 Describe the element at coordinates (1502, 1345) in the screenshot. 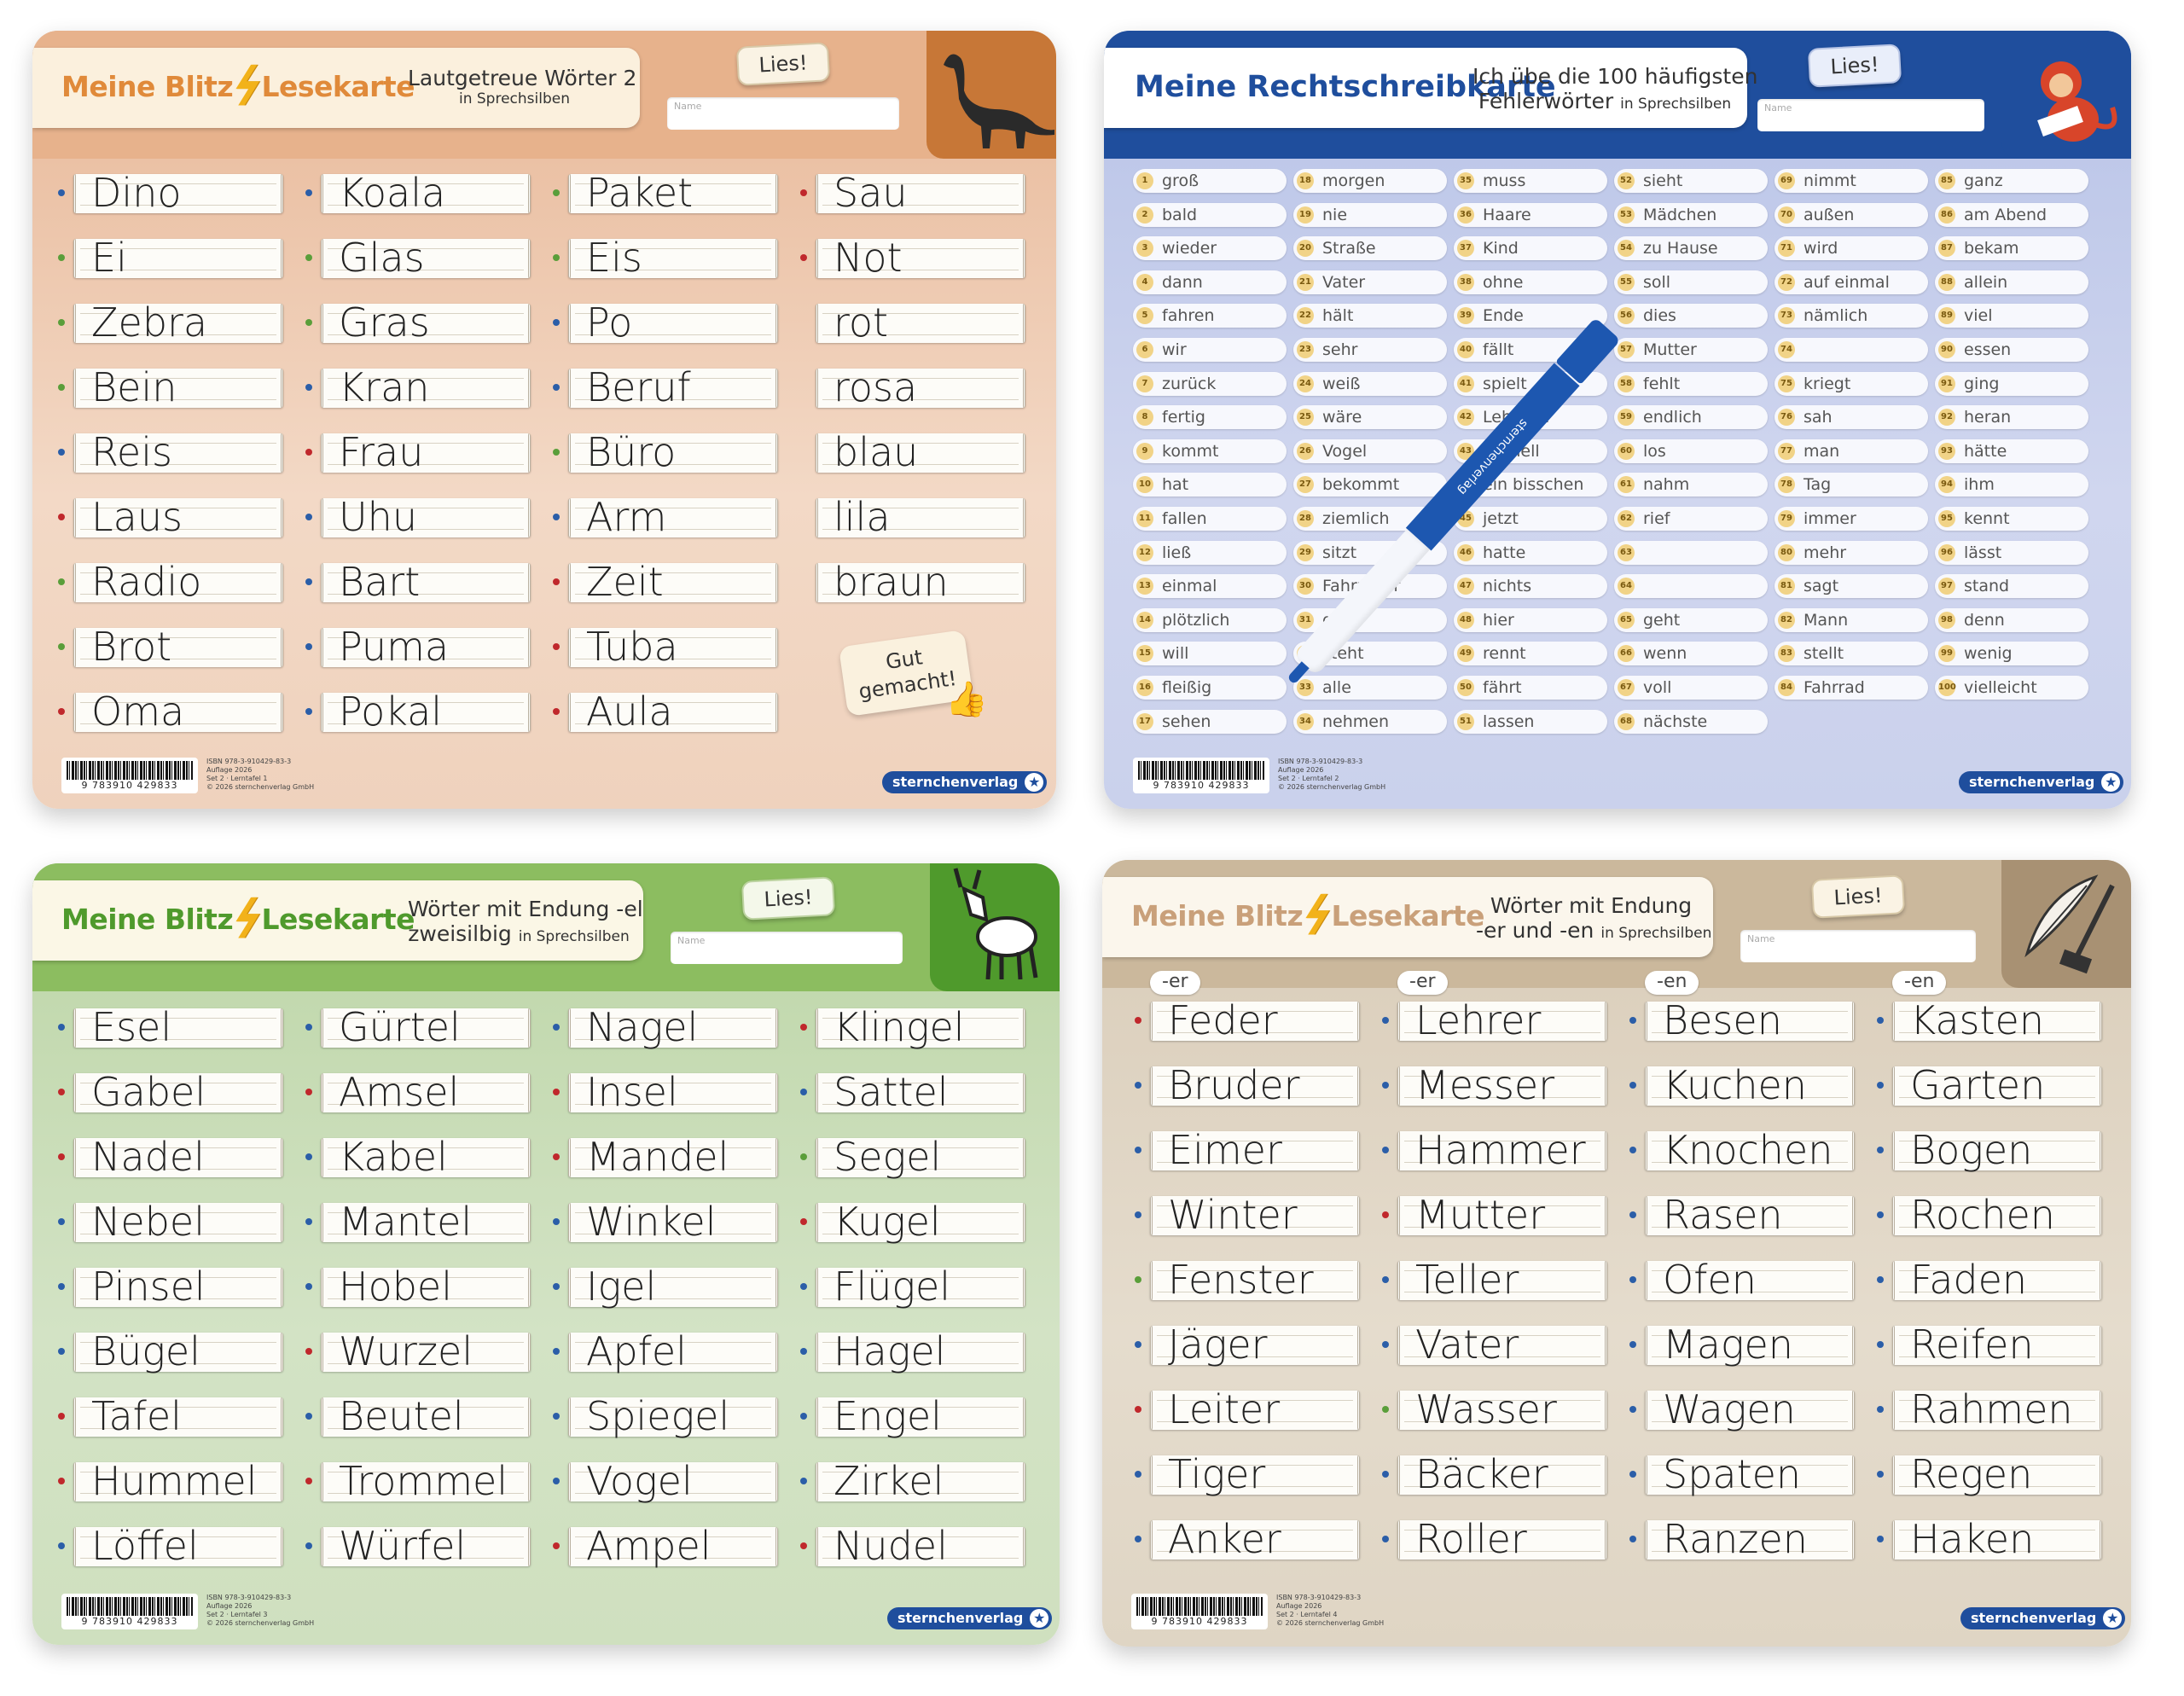

I see `word-strip: Vater` at that location.